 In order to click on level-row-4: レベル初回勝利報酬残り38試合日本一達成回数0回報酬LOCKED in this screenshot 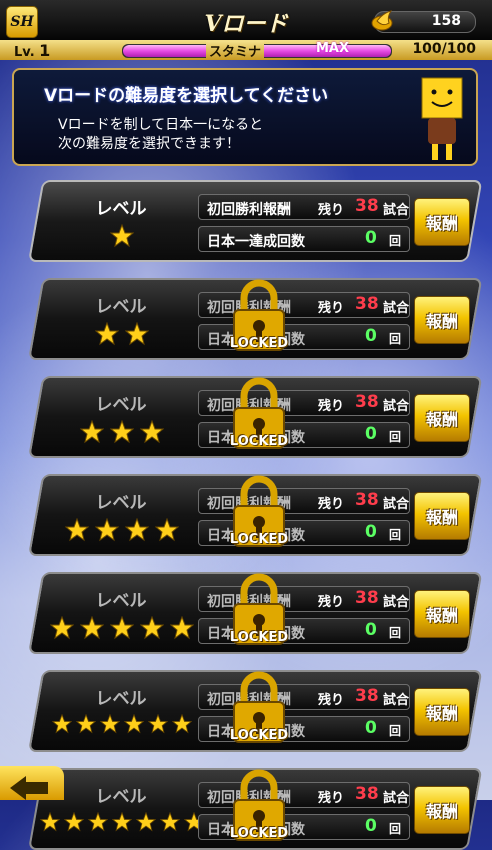, I will do `click(248, 514)`.